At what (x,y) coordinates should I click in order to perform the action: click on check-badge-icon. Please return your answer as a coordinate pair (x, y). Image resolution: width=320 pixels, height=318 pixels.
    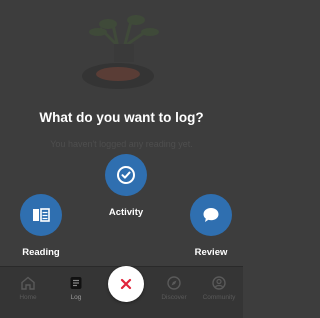
    Looking at the image, I should click on (126, 175).